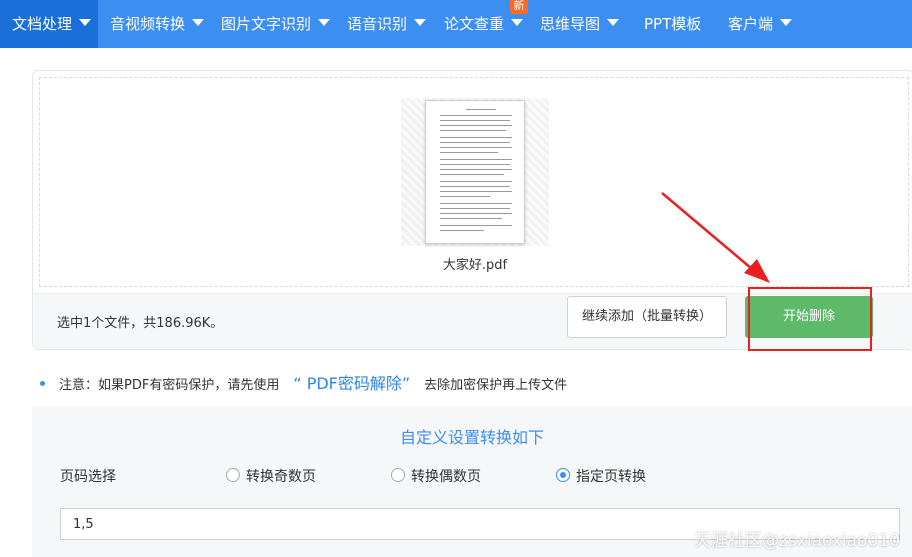  I want to click on radio-label: 转换偶数页, so click(446, 477).